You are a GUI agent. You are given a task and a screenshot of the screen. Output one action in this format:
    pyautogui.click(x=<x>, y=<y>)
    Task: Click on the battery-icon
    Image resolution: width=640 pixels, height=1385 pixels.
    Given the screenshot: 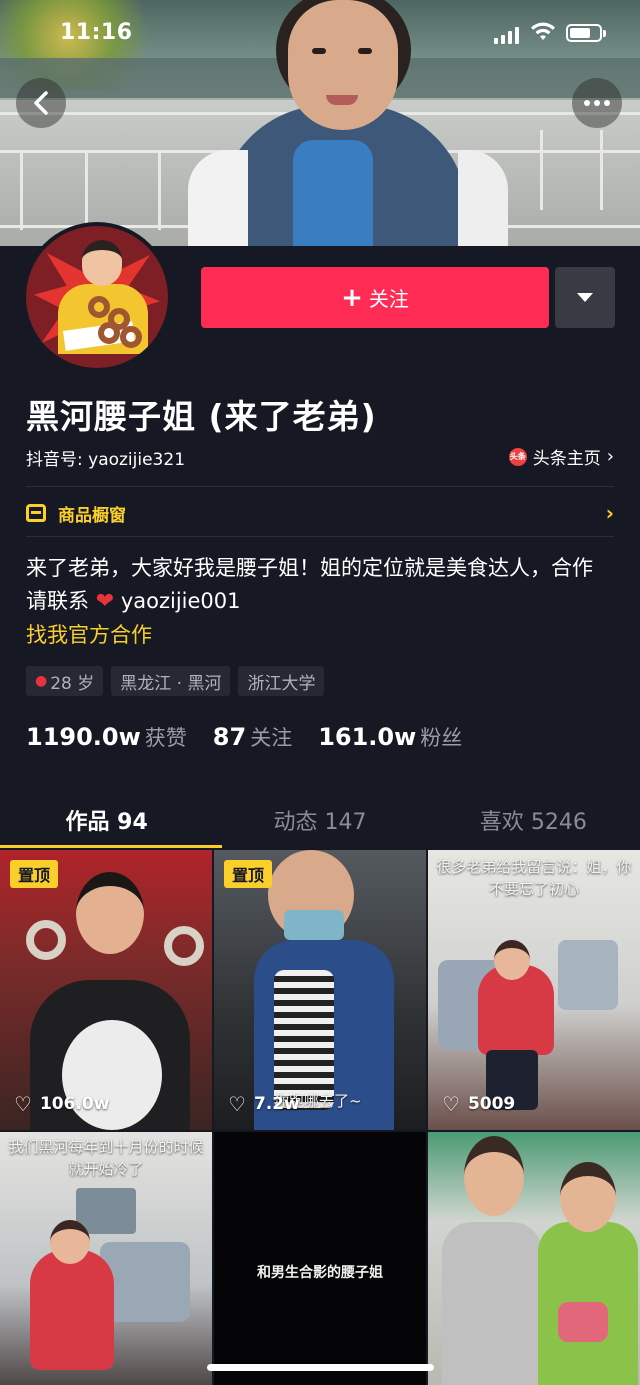 What is the action you would take?
    pyautogui.click(x=586, y=33)
    